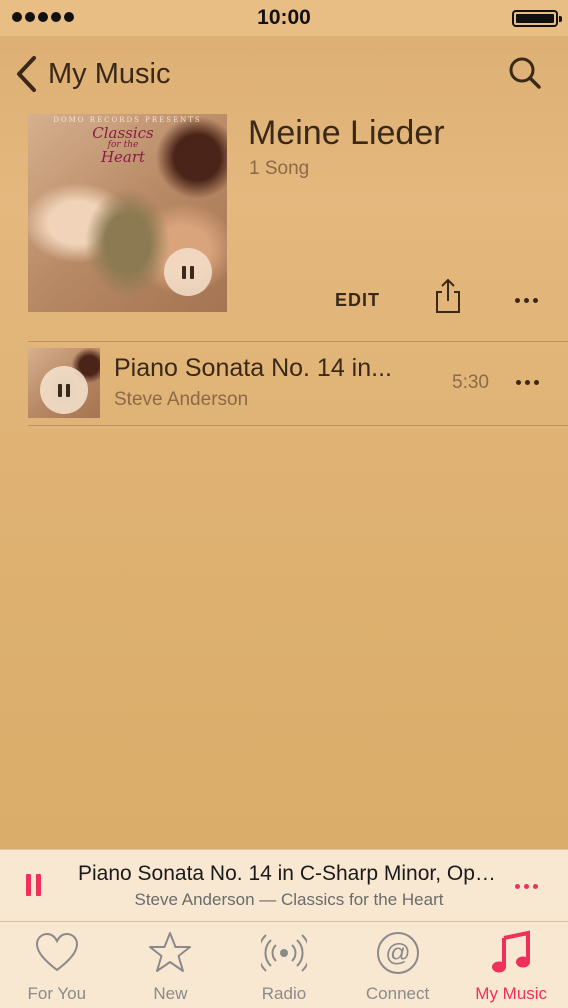 The height and width of the screenshot is (1008, 568). Describe the element at coordinates (283, 953) in the screenshot. I see `radio-icon` at that location.